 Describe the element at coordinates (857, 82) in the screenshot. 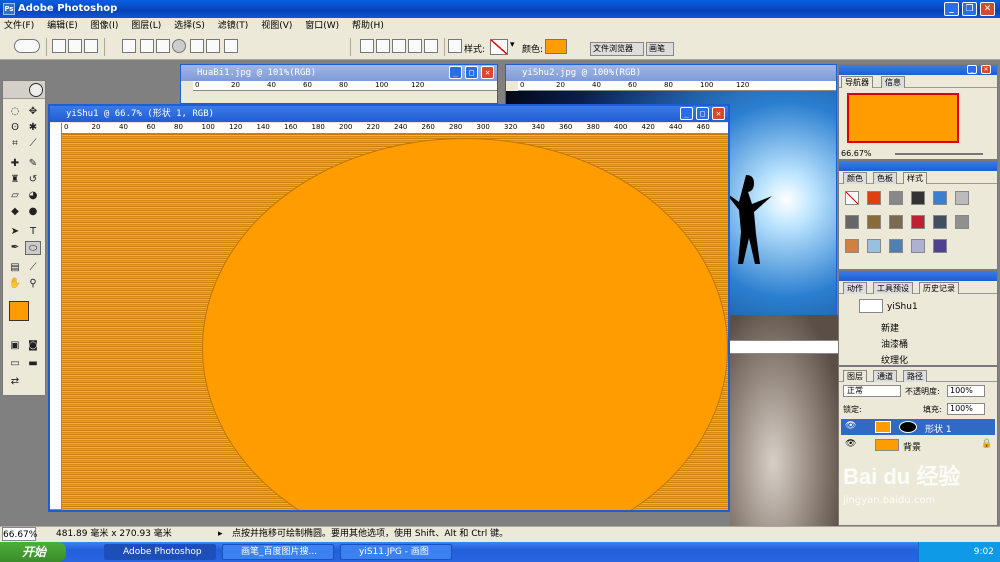

I see `tab-navigator: 导航器` at that location.